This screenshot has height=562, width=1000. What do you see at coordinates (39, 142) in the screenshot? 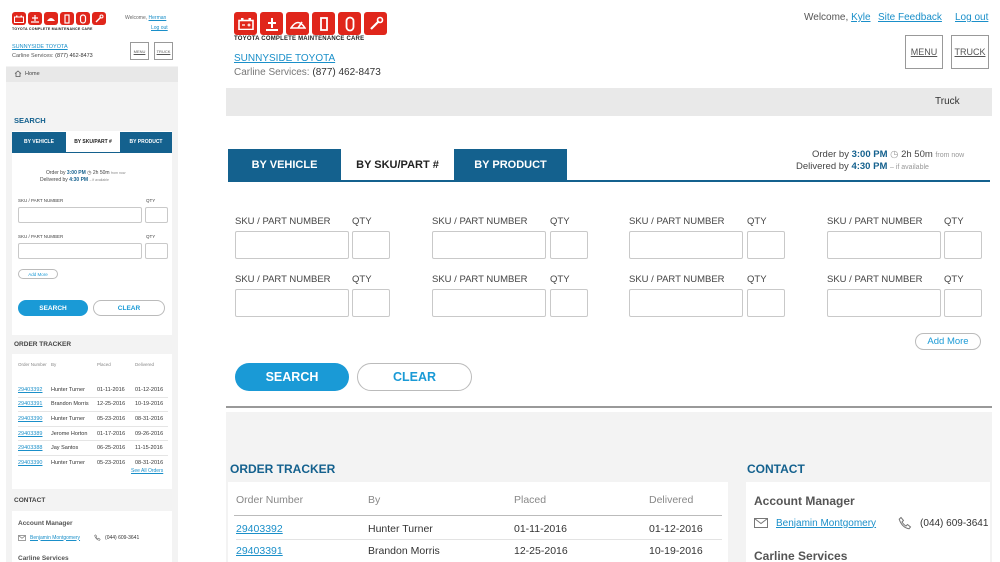
I see `mobile-tab-by-vehicle: BY VEHICLE` at bounding box center [39, 142].